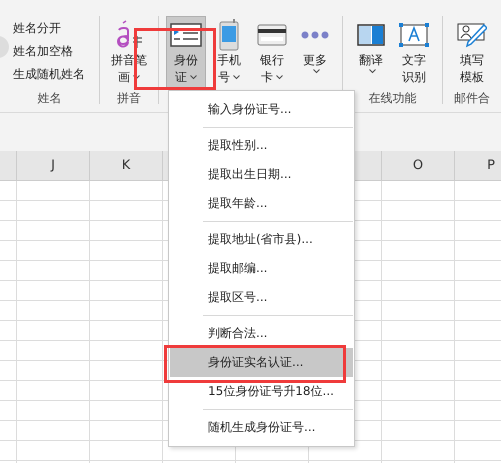  I want to click on card-icon, so click(272, 35).